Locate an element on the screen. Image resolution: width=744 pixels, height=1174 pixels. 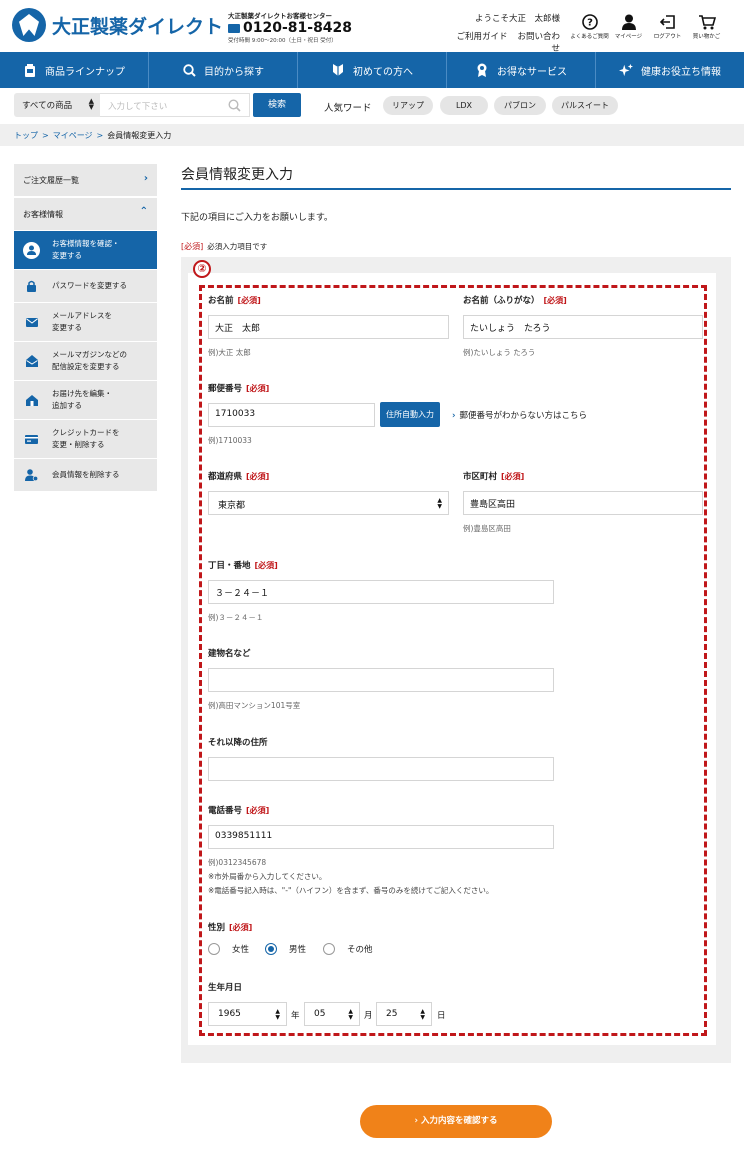
nav-services-label: お得なサービス is located at coordinates (532, 72).